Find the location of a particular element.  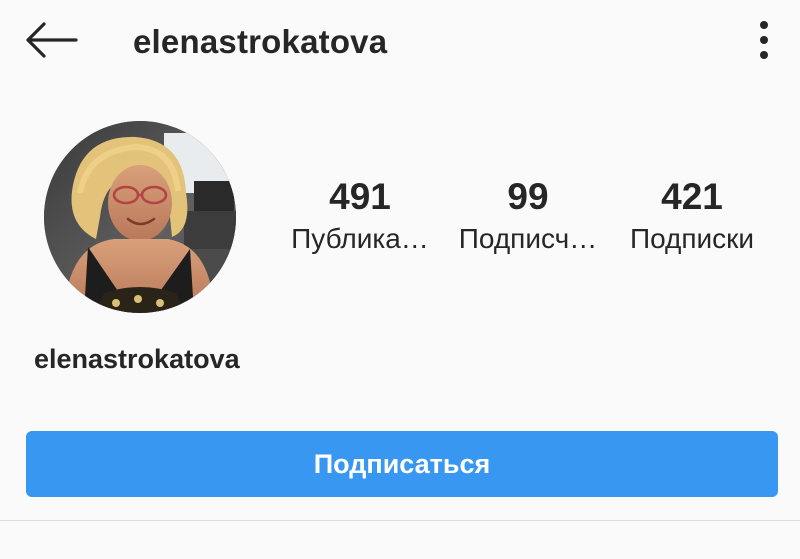

avatar-photo is located at coordinates (140, 217).